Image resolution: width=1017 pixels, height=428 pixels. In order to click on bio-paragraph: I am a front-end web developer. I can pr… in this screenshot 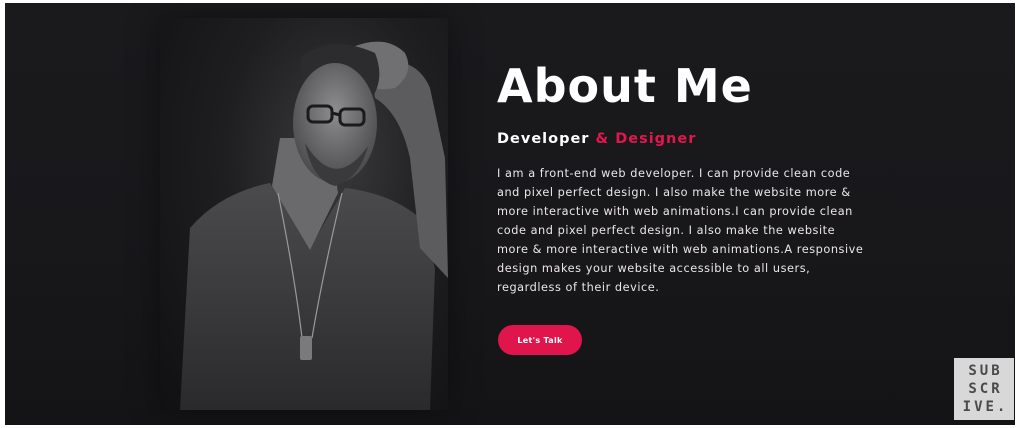, I will do `click(680, 230)`.